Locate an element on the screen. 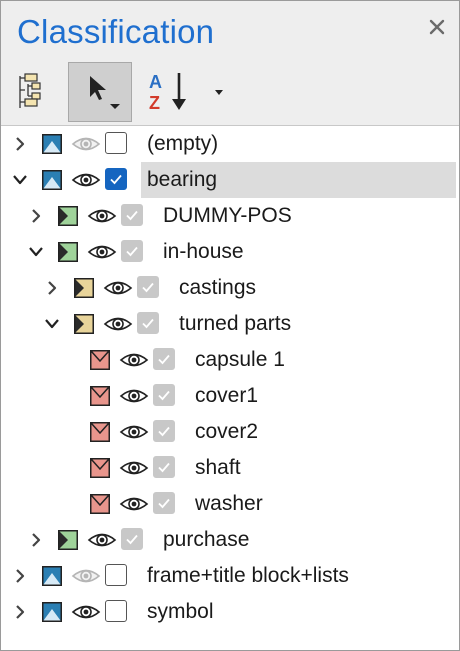 The height and width of the screenshot is (651, 460). tree-row: capsule 1 is located at coordinates (230, 360).